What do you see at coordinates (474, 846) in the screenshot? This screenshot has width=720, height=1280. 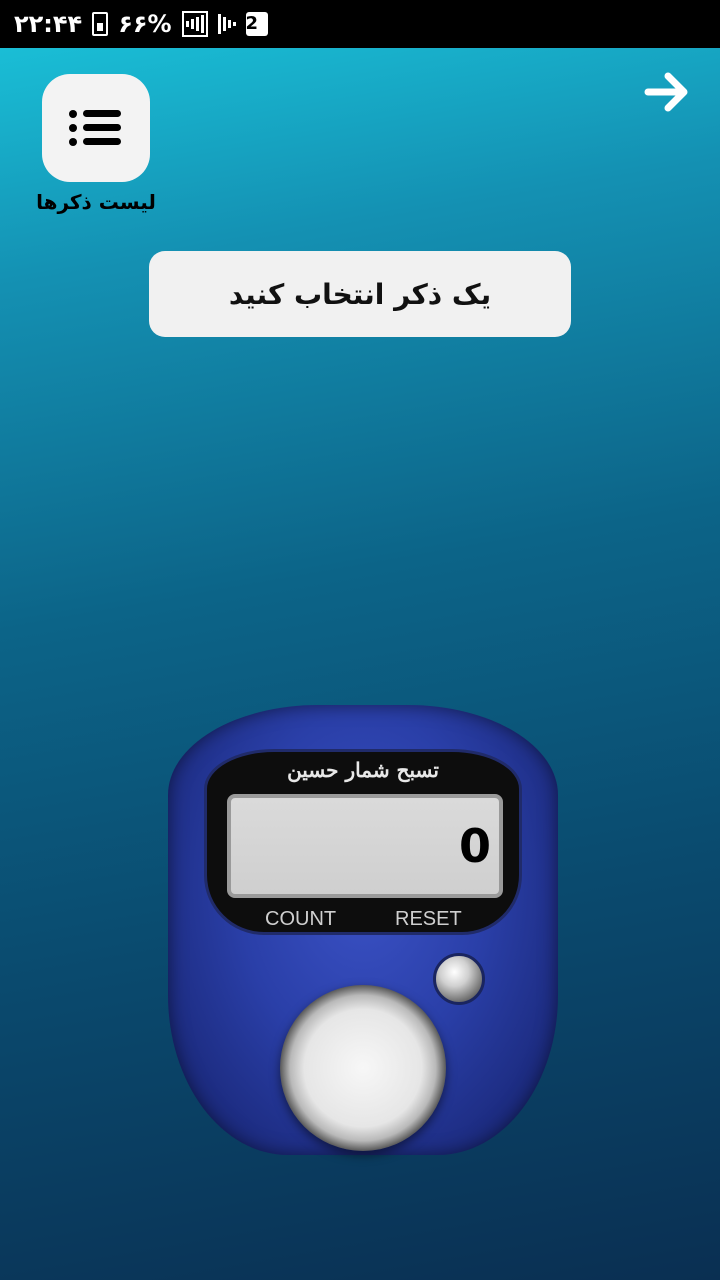 I see `count-value: 0` at bounding box center [474, 846].